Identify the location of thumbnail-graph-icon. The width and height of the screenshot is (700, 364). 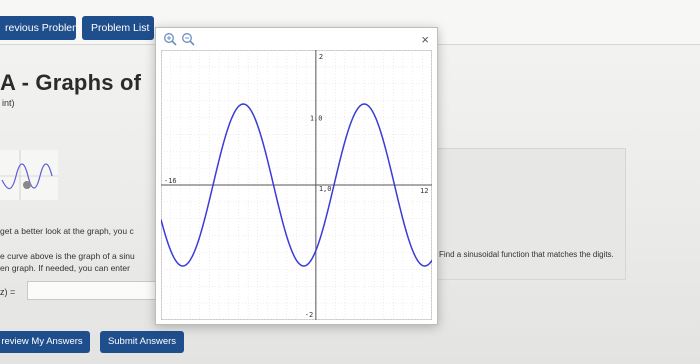
(29, 175).